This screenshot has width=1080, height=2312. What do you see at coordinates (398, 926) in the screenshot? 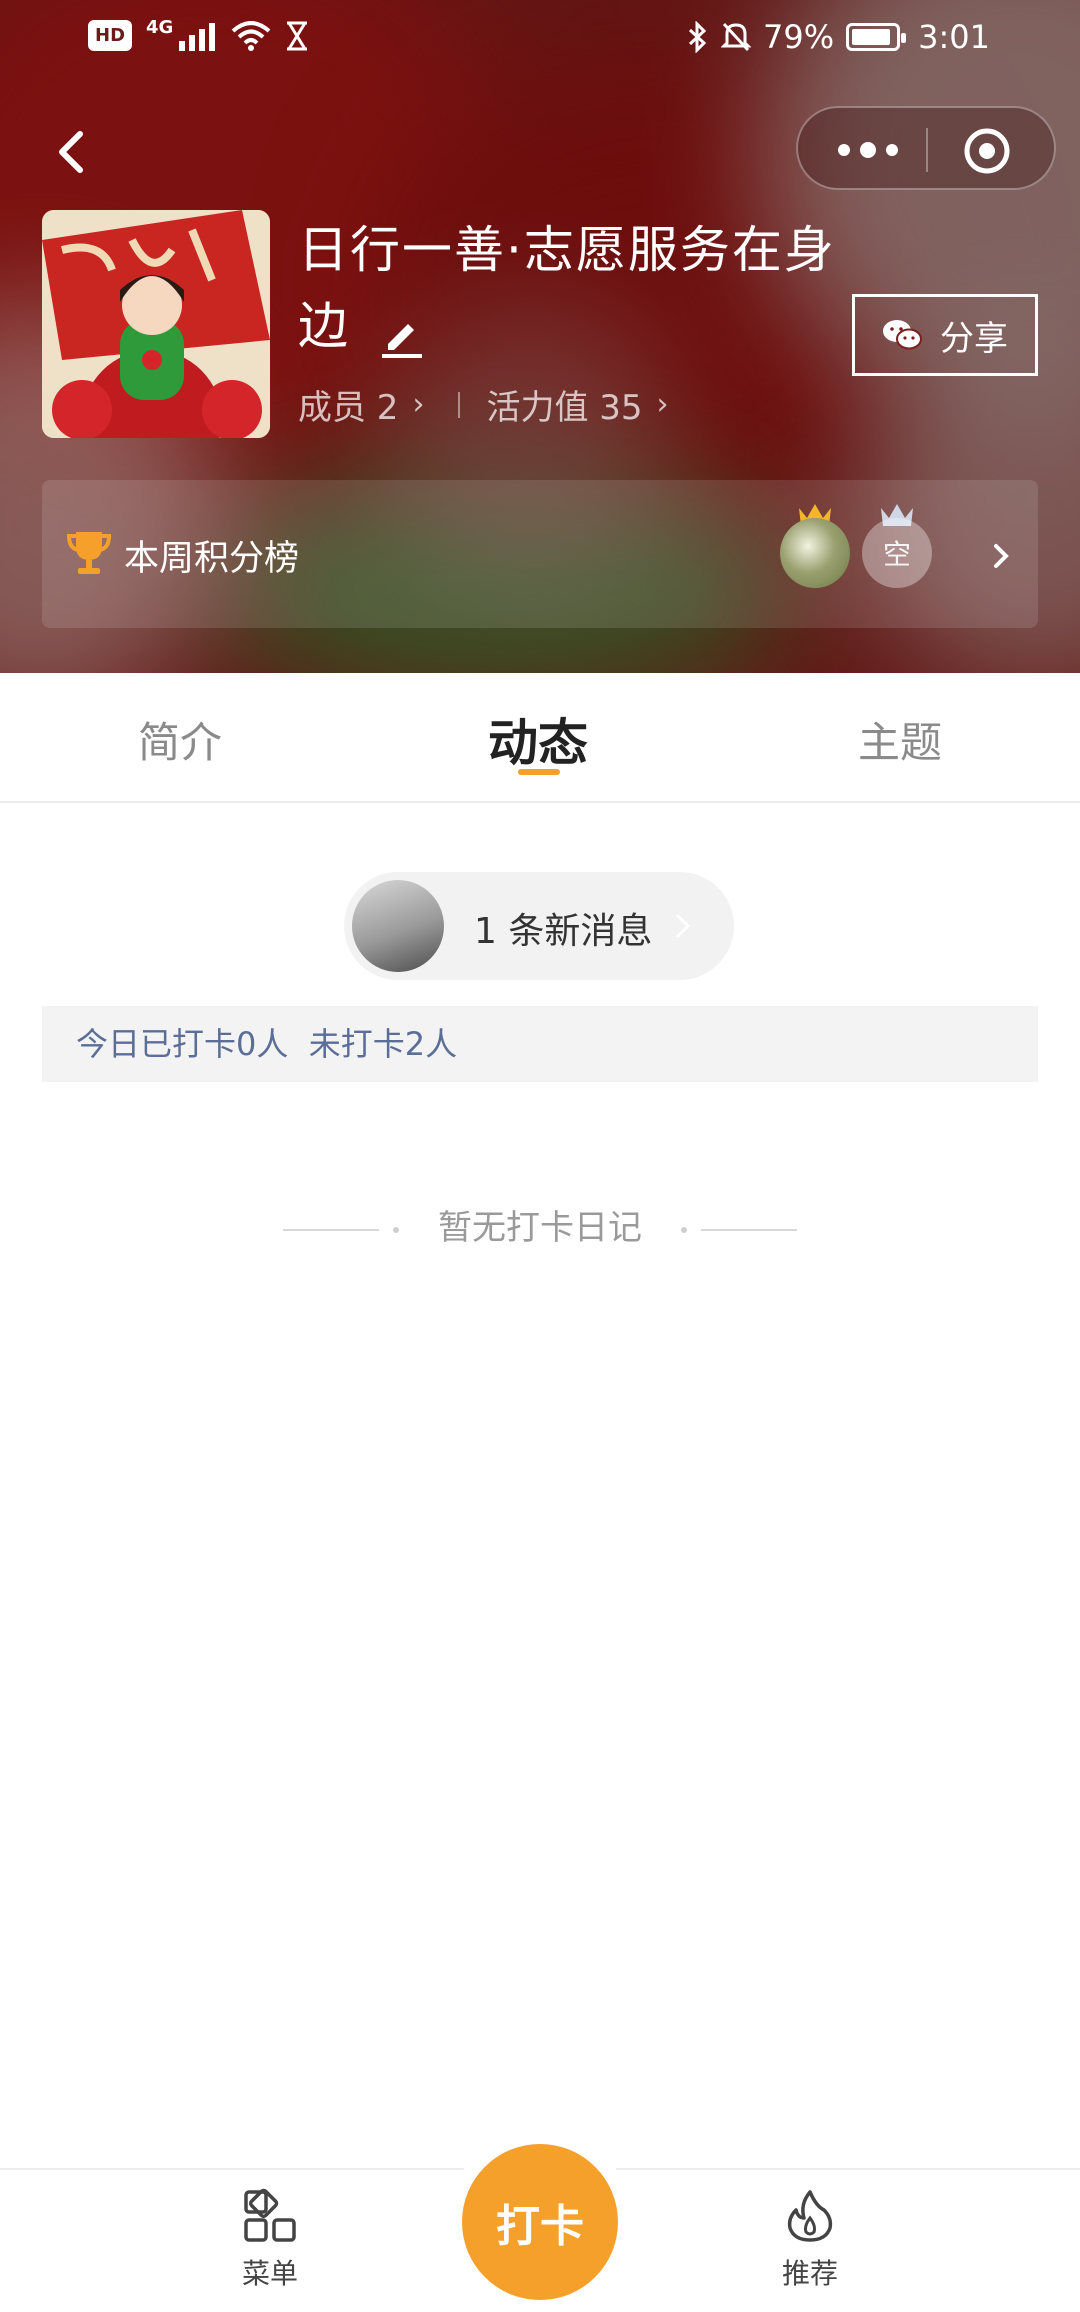
I see `message-avatar` at bounding box center [398, 926].